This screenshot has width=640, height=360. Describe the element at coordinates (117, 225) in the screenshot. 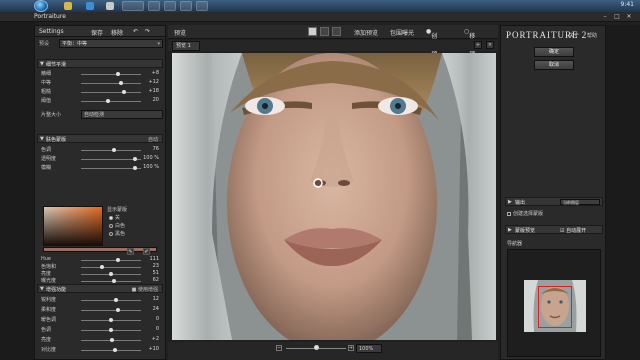

I see `radio-white: 白色` at that location.